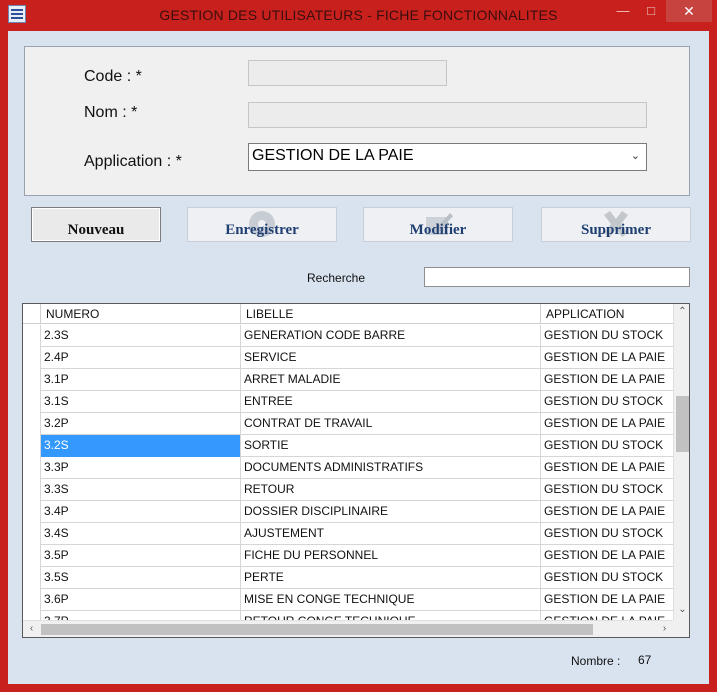  Describe the element at coordinates (682, 424) in the screenshot. I see `vertical-scroll-thumb` at that location.